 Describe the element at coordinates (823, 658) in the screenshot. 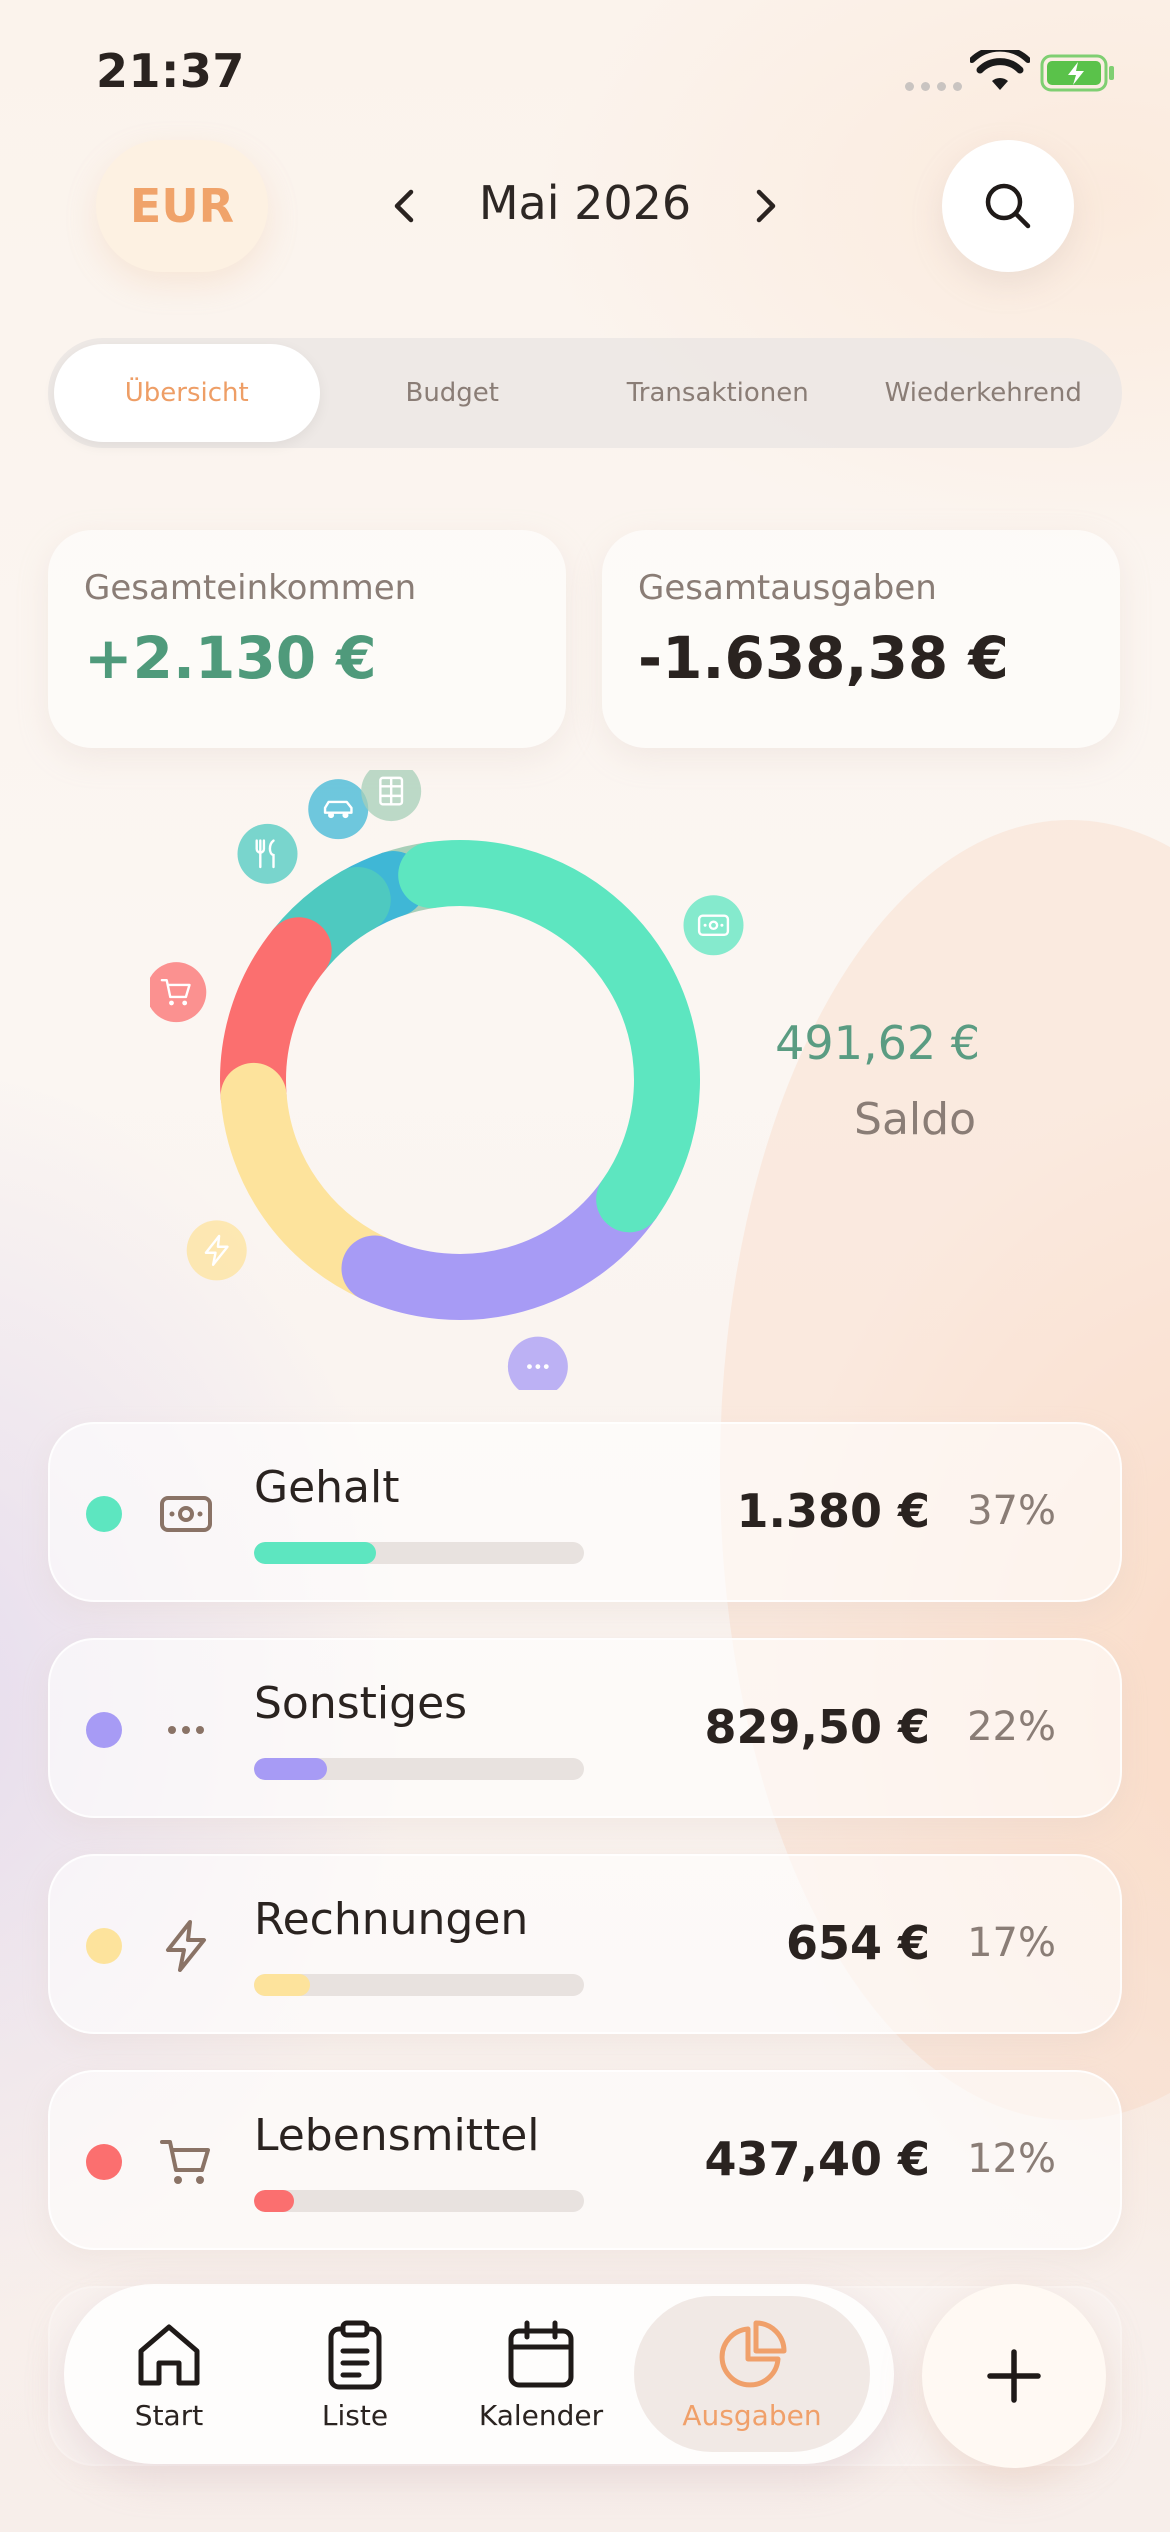

I see `expense-value: -1.638,38 €` at that location.